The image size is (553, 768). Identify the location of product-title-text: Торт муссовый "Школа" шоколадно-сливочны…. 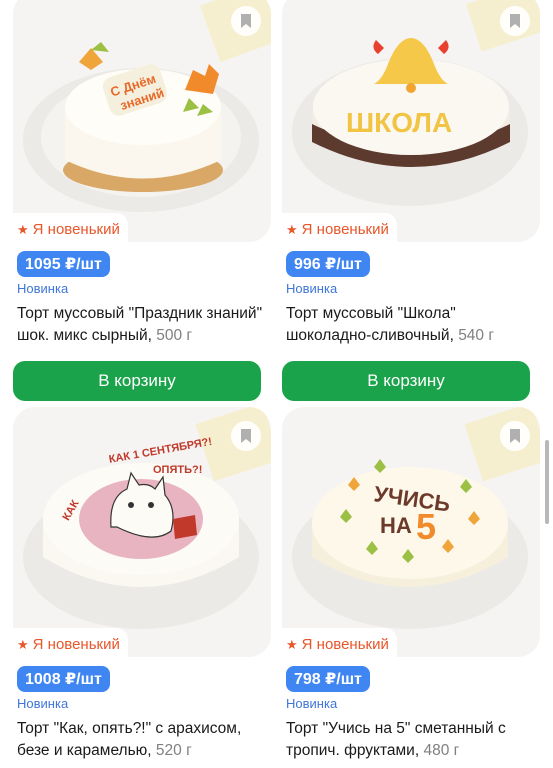
(371, 324).